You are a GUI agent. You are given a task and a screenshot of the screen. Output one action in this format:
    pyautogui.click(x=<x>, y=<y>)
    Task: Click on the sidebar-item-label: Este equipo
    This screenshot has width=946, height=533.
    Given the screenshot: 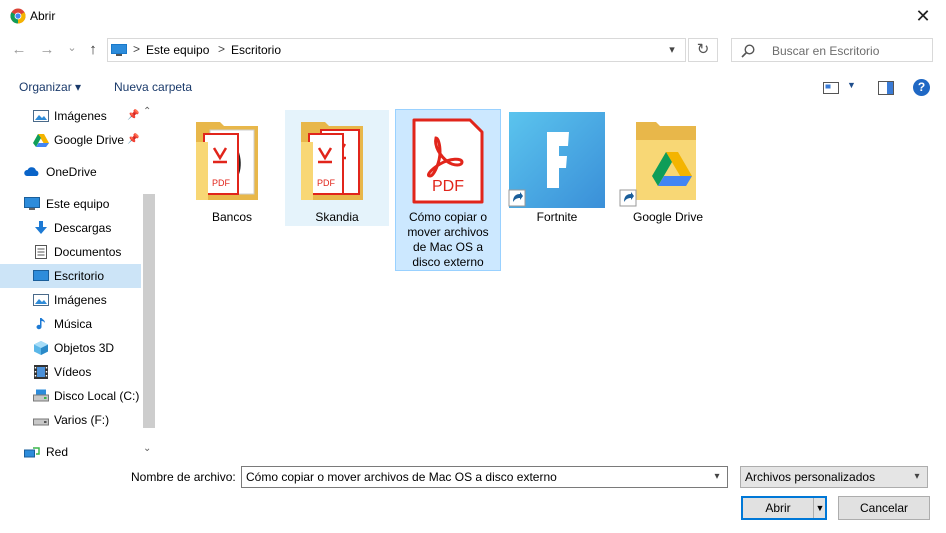 What is the action you would take?
    pyautogui.click(x=78, y=204)
    